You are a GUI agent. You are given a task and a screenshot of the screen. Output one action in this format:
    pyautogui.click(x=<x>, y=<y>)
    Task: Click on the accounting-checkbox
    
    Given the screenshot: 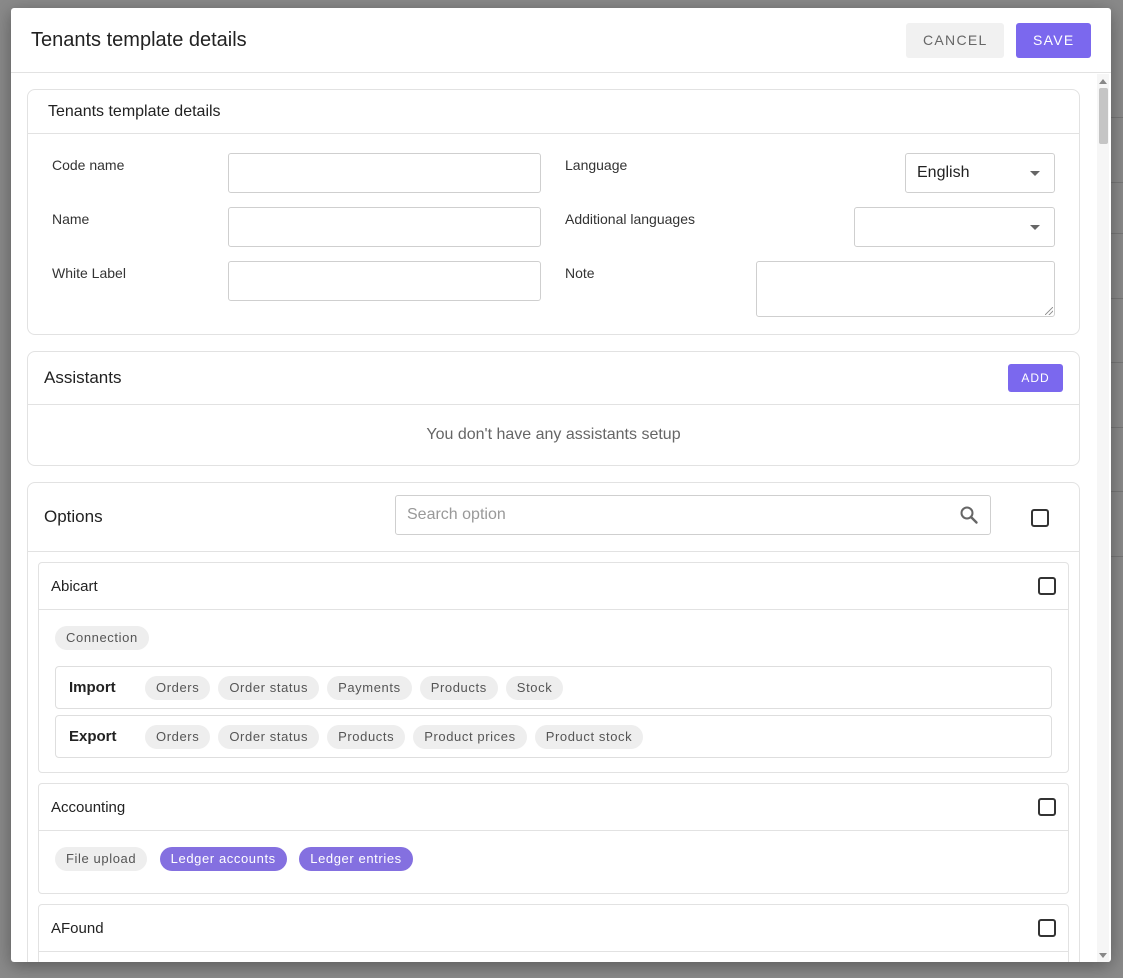 What is the action you would take?
    pyautogui.click(x=1047, y=807)
    